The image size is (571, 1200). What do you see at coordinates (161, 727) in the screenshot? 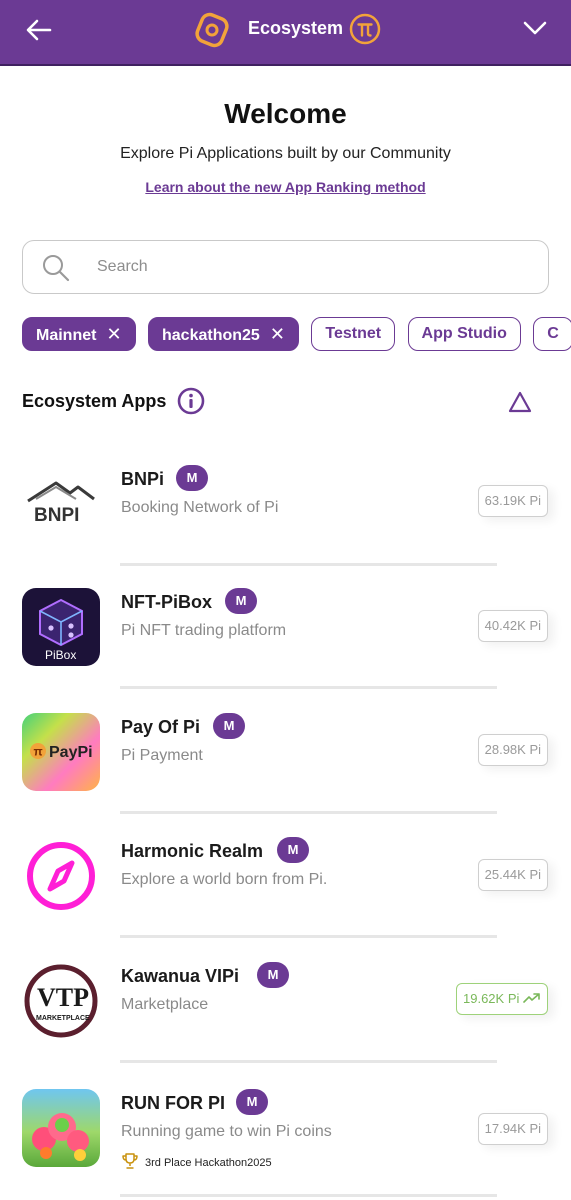
I see `app-name: Pay Of Pi` at bounding box center [161, 727].